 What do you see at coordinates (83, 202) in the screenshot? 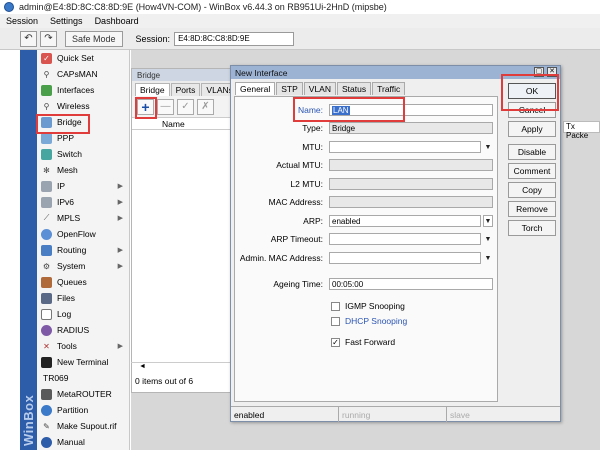
I see `sidebar-item-ipv6: IPv6 ▶` at bounding box center [83, 202].